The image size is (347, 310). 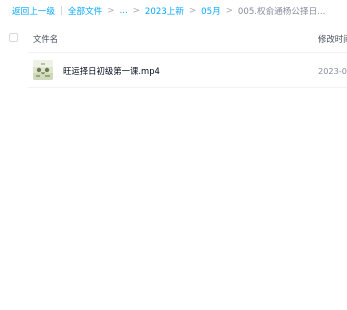 What do you see at coordinates (187, 87) in the screenshot?
I see `row-divider` at bounding box center [187, 87].